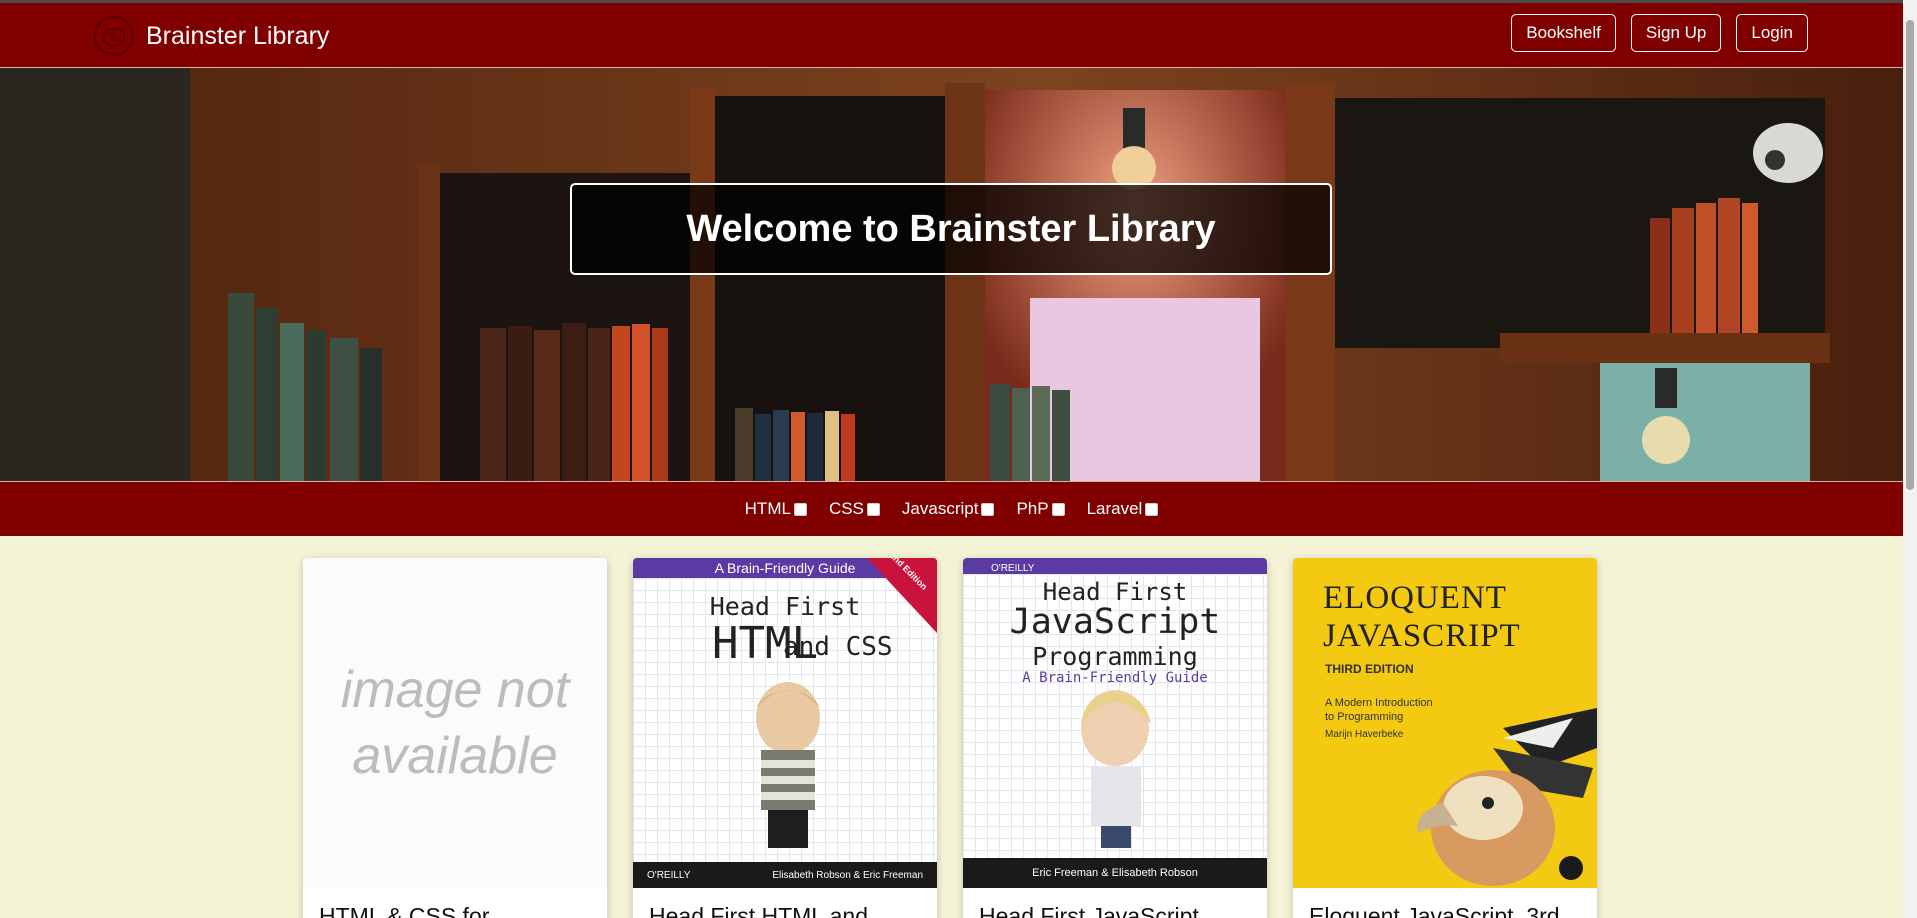 Image resolution: width=1917 pixels, height=918 pixels. Describe the element at coordinates (940, 508) in the screenshot. I see `filter-label: Javascript` at that location.